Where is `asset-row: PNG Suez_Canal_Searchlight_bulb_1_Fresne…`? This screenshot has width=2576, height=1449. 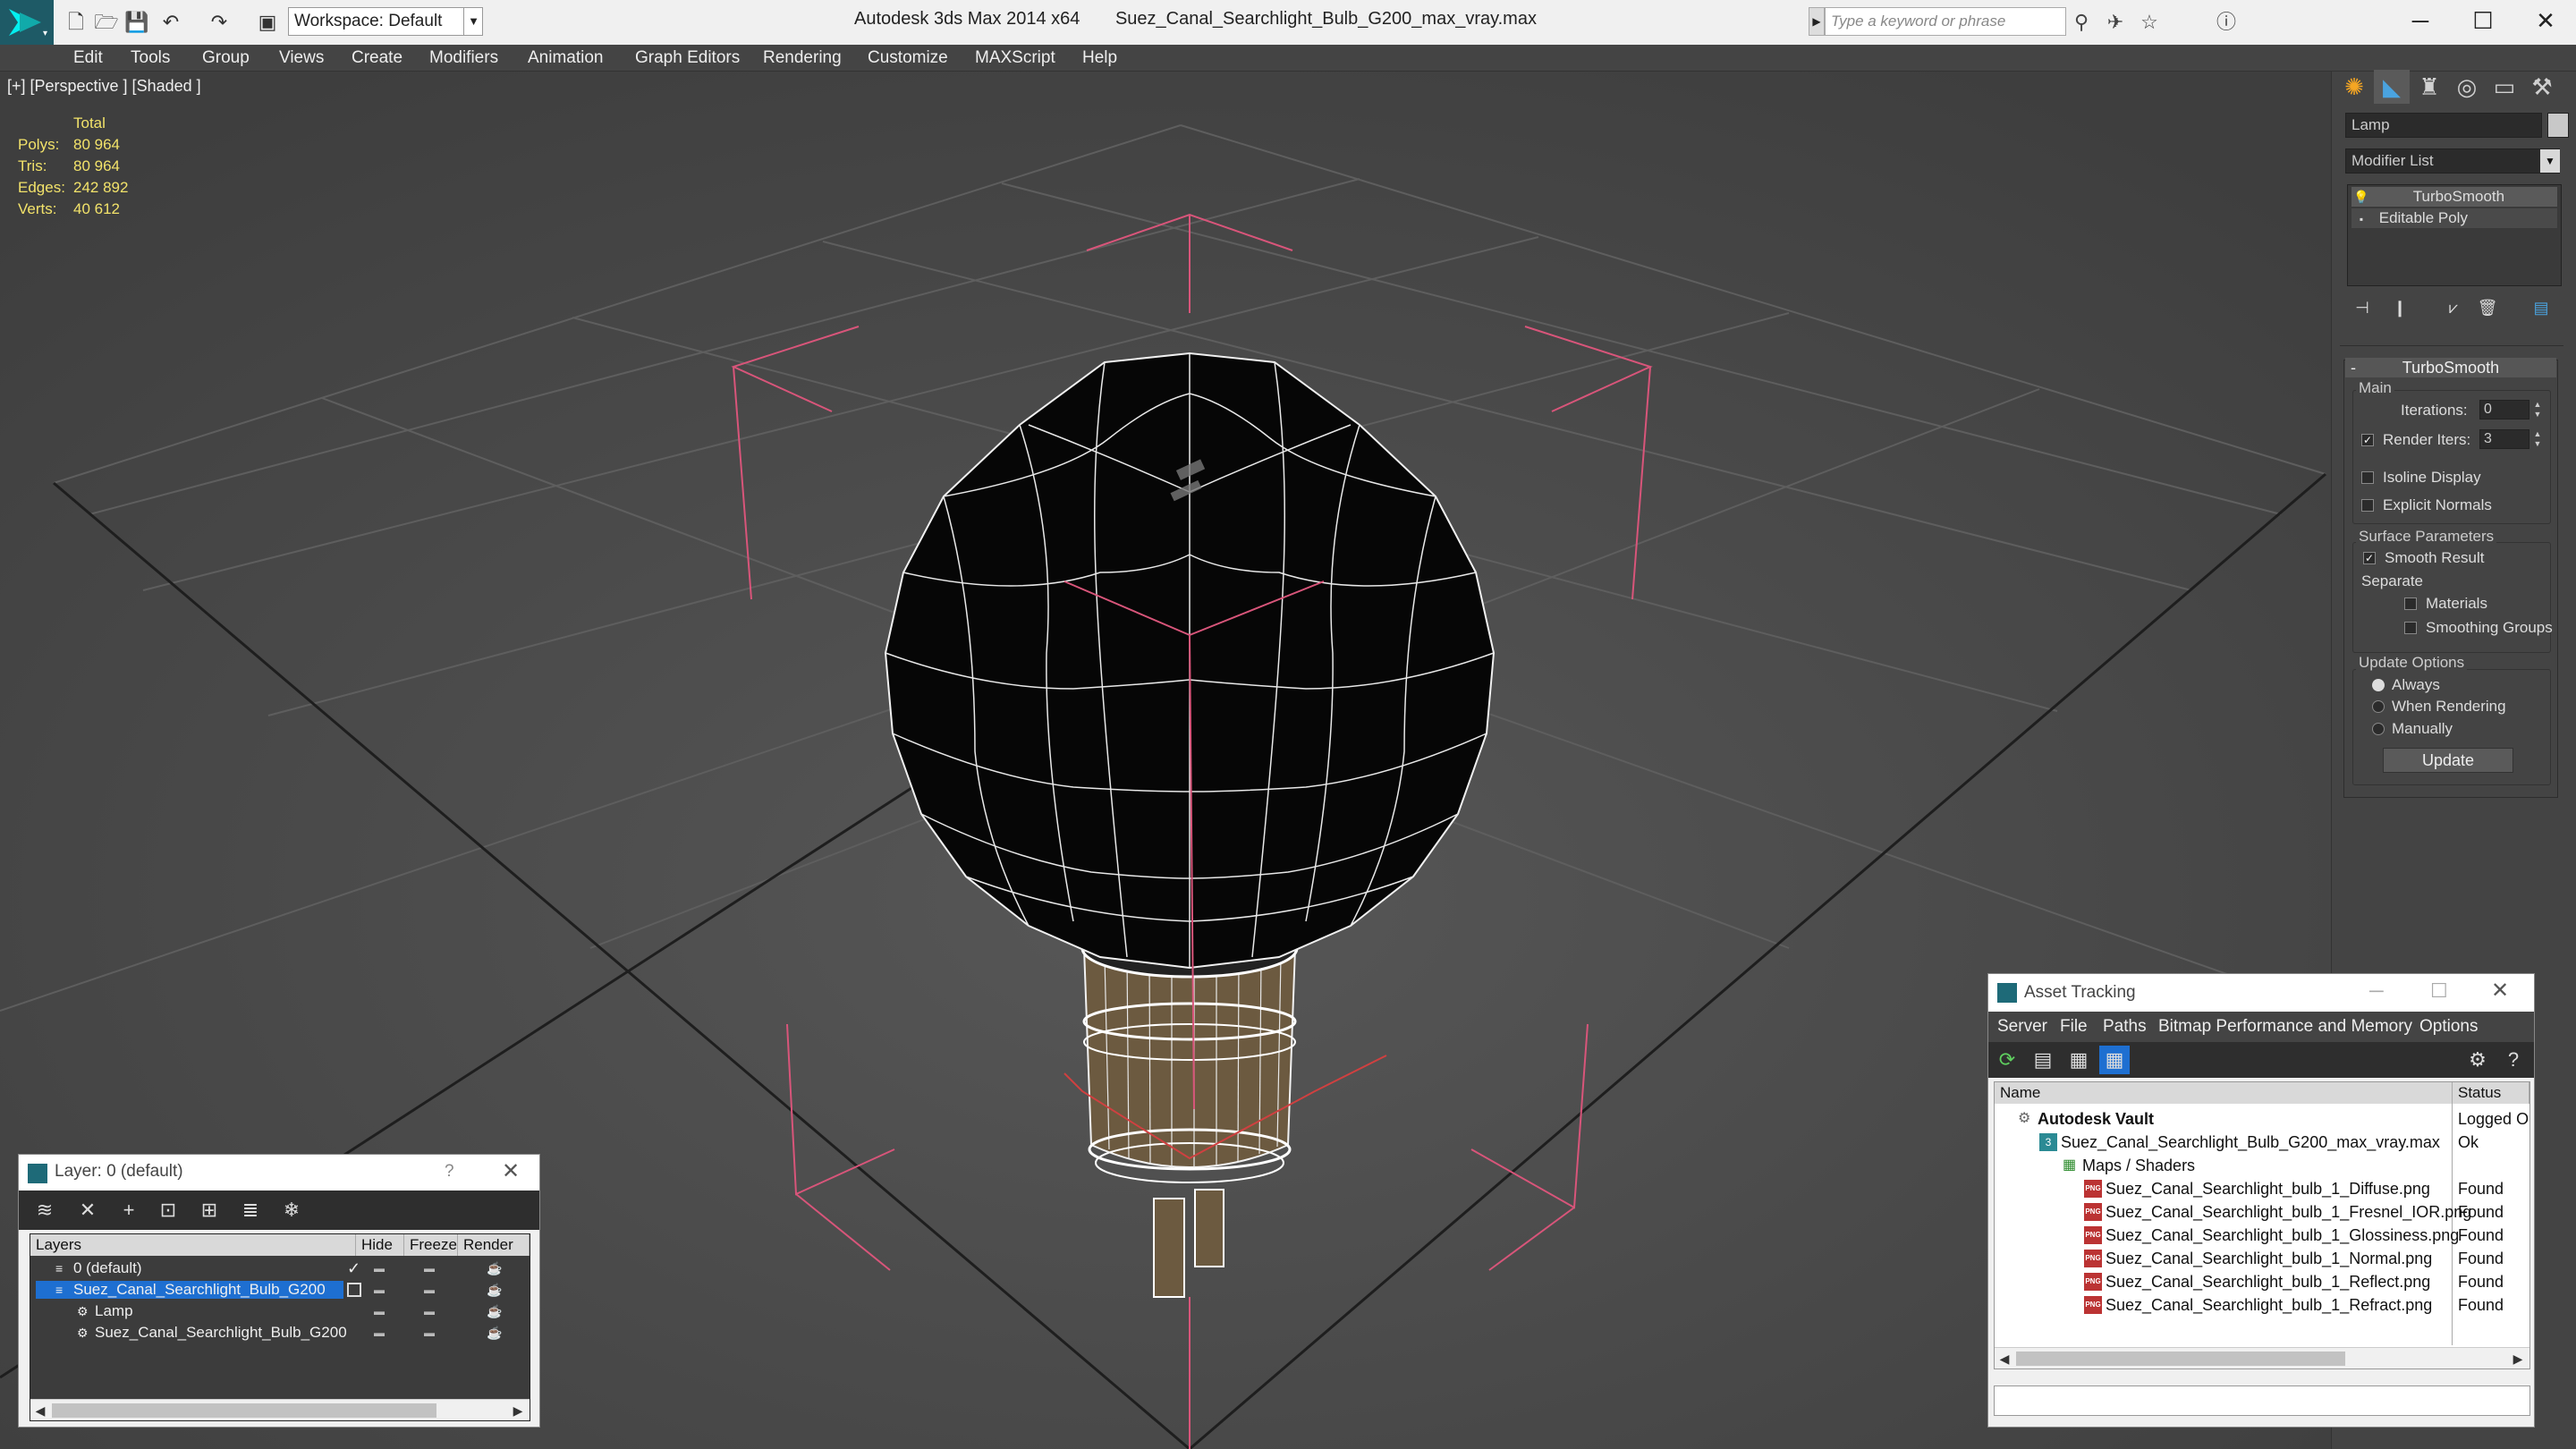 asset-row: PNG Suez_Canal_Searchlight_bulb_1_Fresne… is located at coordinates (2262, 1212).